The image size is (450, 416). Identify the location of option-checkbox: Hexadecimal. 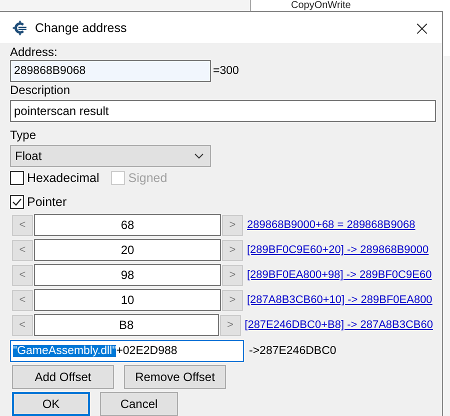
(55, 178).